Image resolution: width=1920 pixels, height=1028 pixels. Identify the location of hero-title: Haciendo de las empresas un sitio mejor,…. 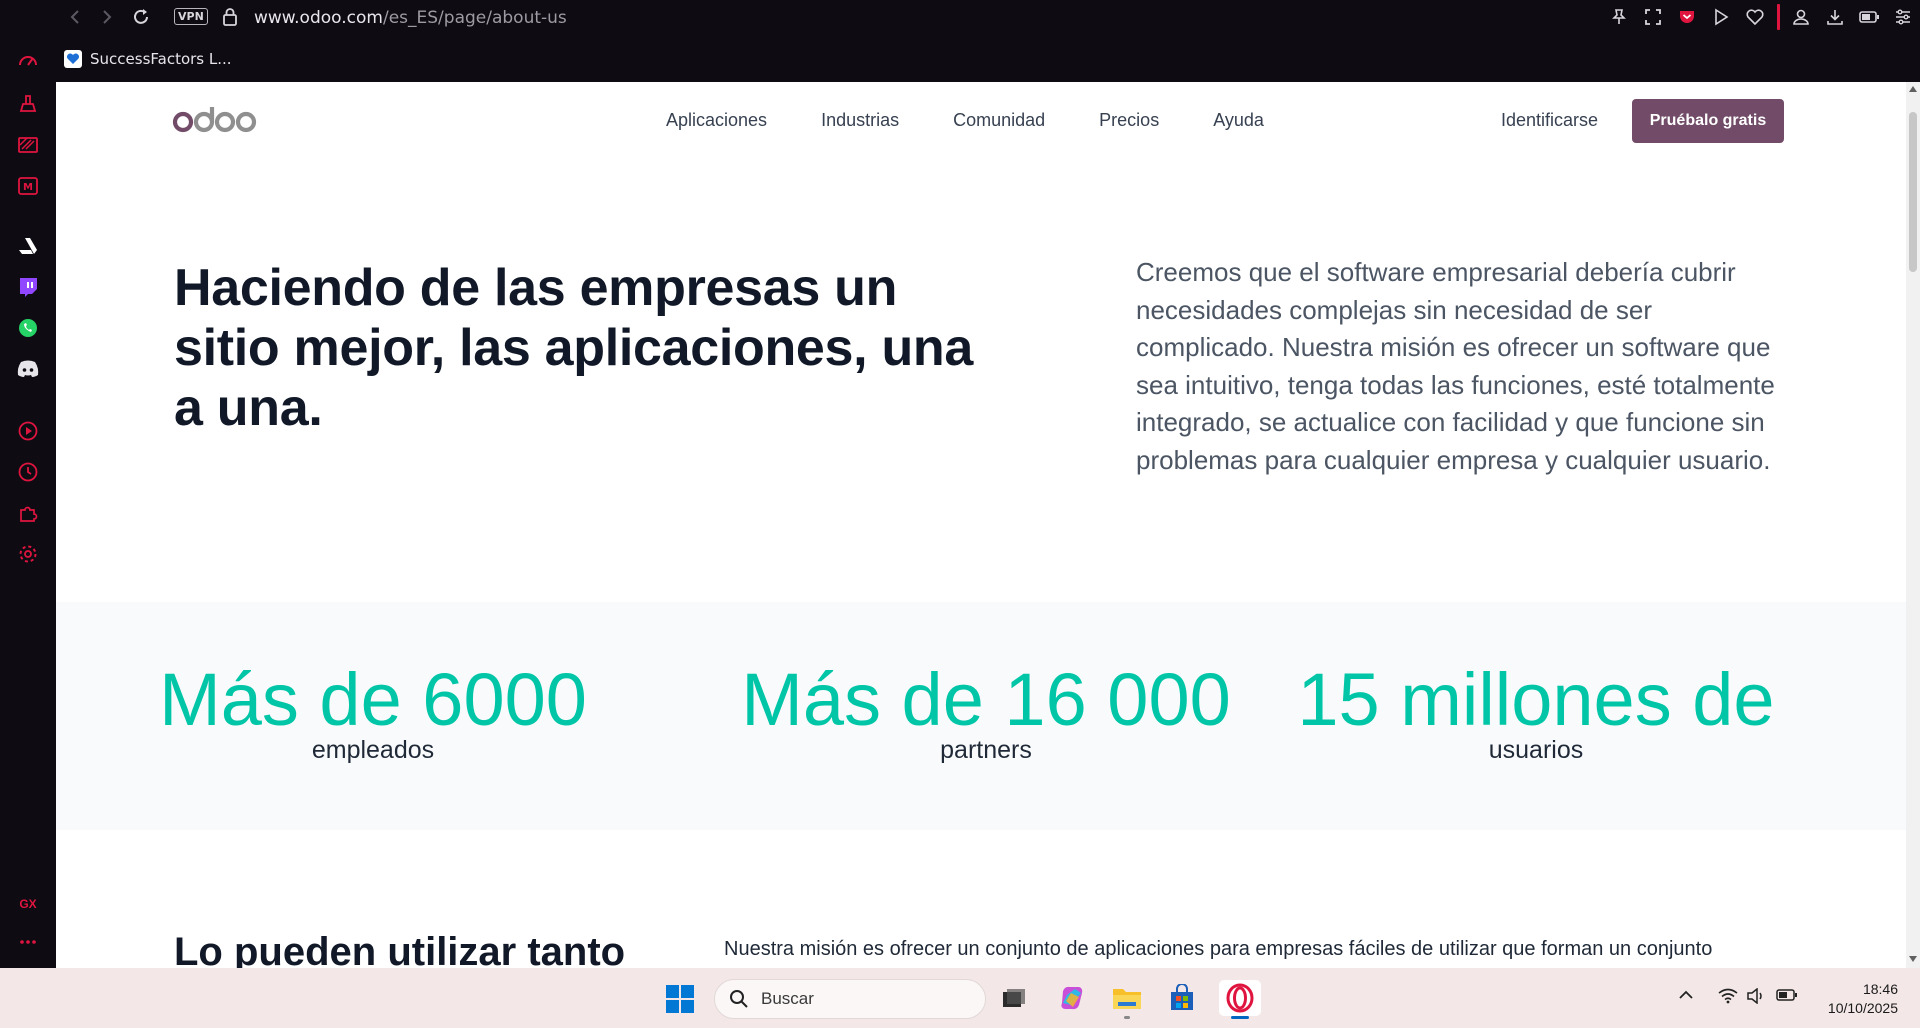
(573, 348).